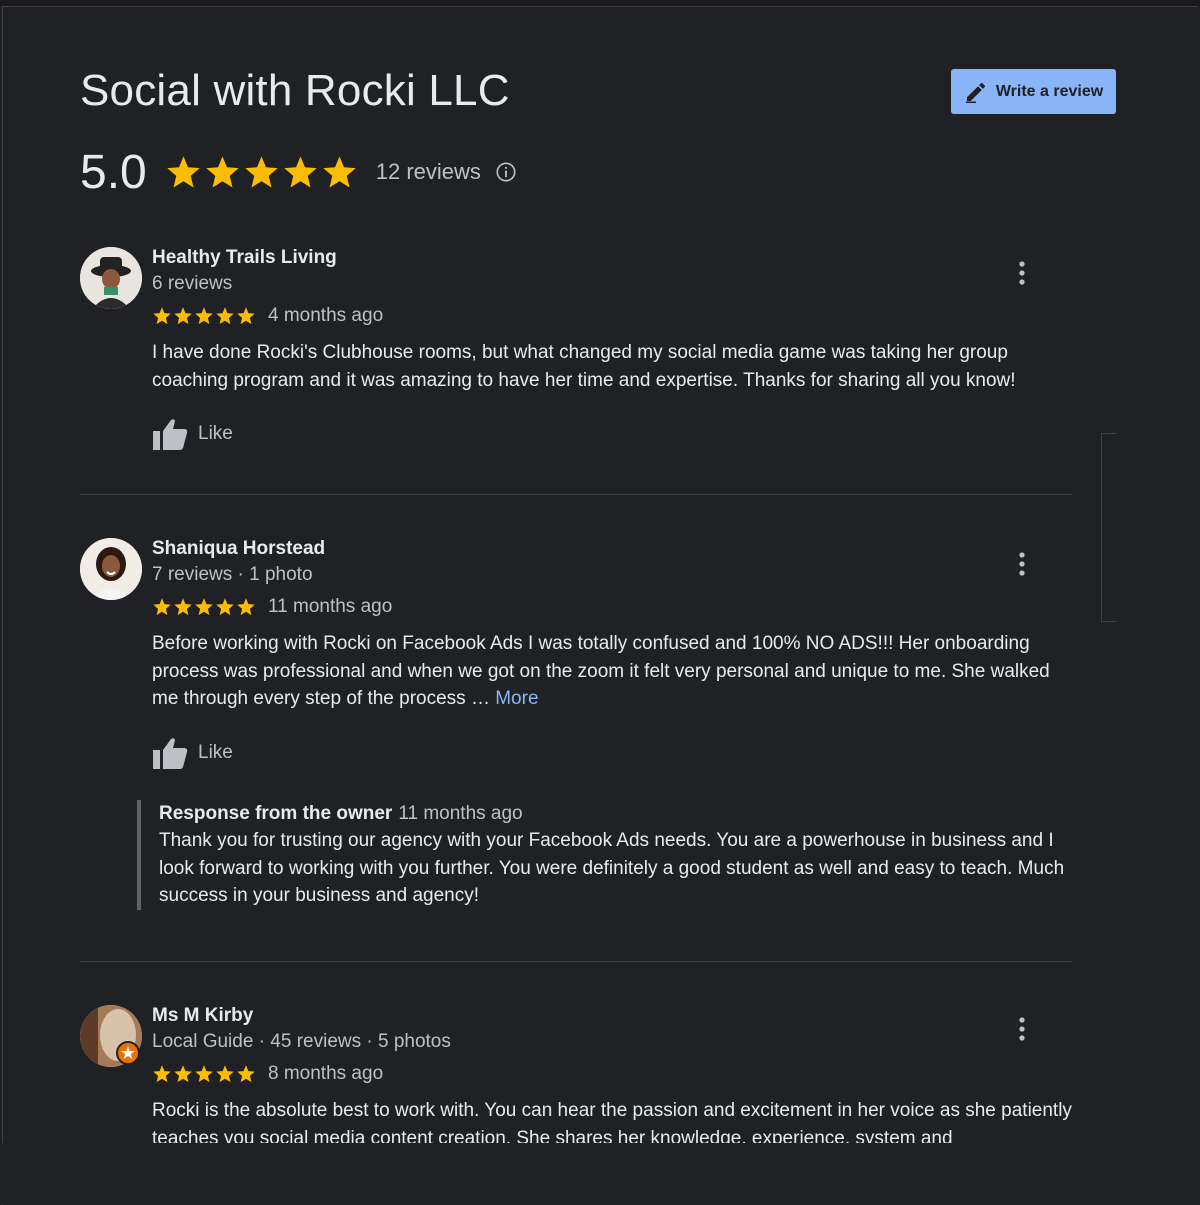  What do you see at coordinates (460, 813) in the screenshot?
I see `owner-response-time: 11 months ago` at bounding box center [460, 813].